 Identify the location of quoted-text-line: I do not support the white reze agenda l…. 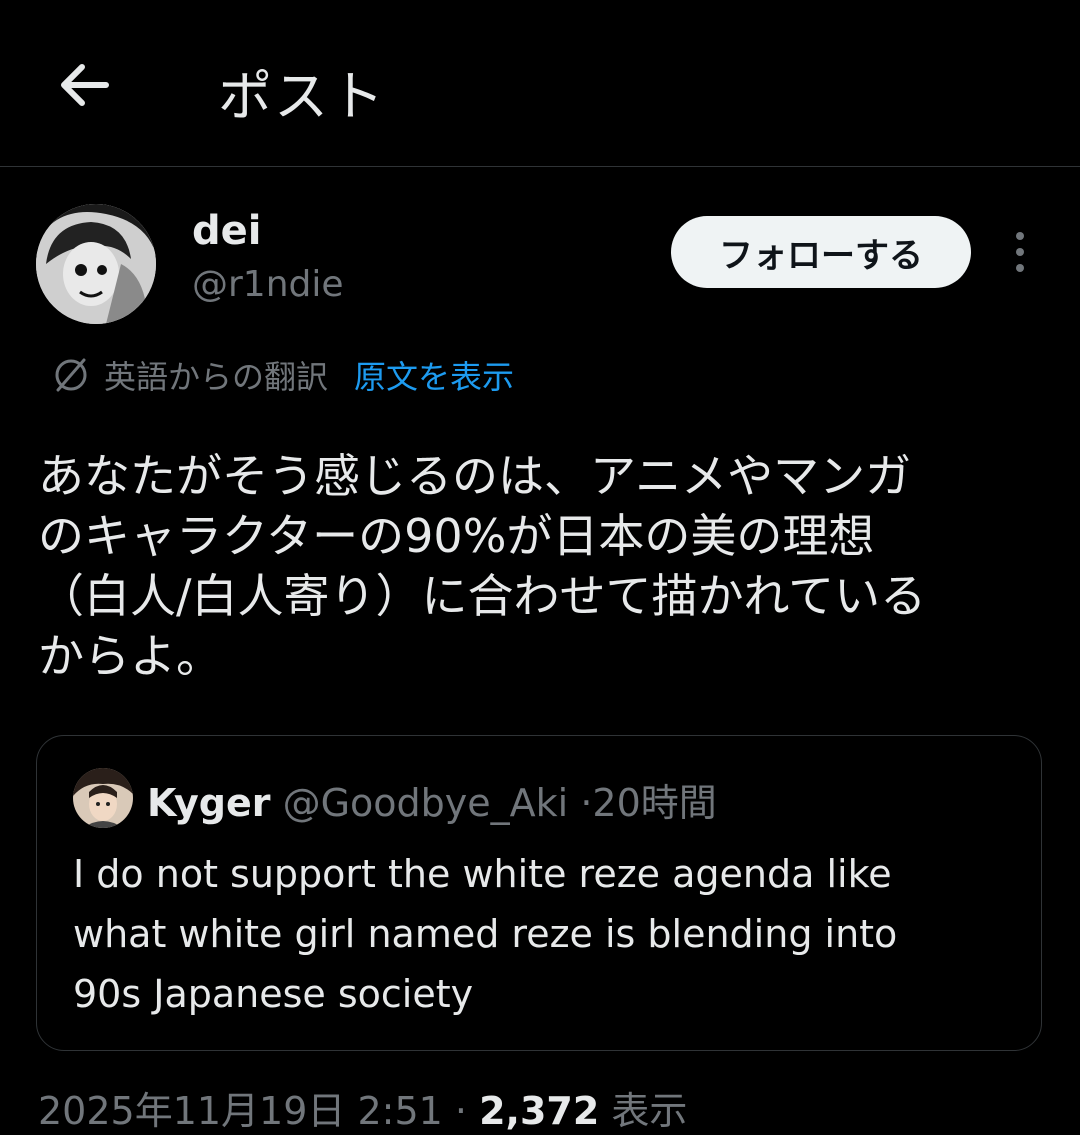
(482, 874).